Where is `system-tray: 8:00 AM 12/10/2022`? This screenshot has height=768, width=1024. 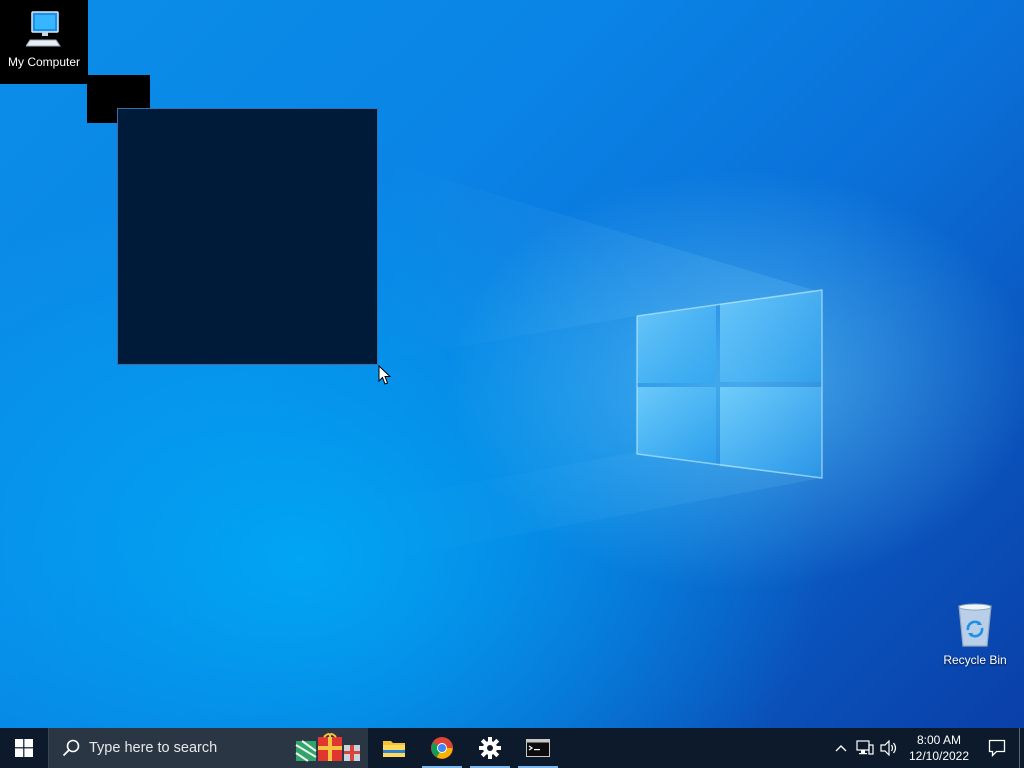
system-tray: 8:00 AM 12/10/2022 is located at coordinates (926, 748).